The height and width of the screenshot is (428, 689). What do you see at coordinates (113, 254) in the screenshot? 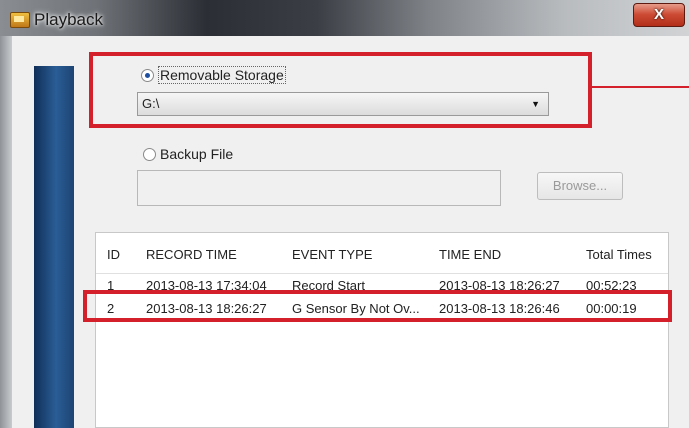
I see `column-header-id: ID` at bounding box center [113, 254].